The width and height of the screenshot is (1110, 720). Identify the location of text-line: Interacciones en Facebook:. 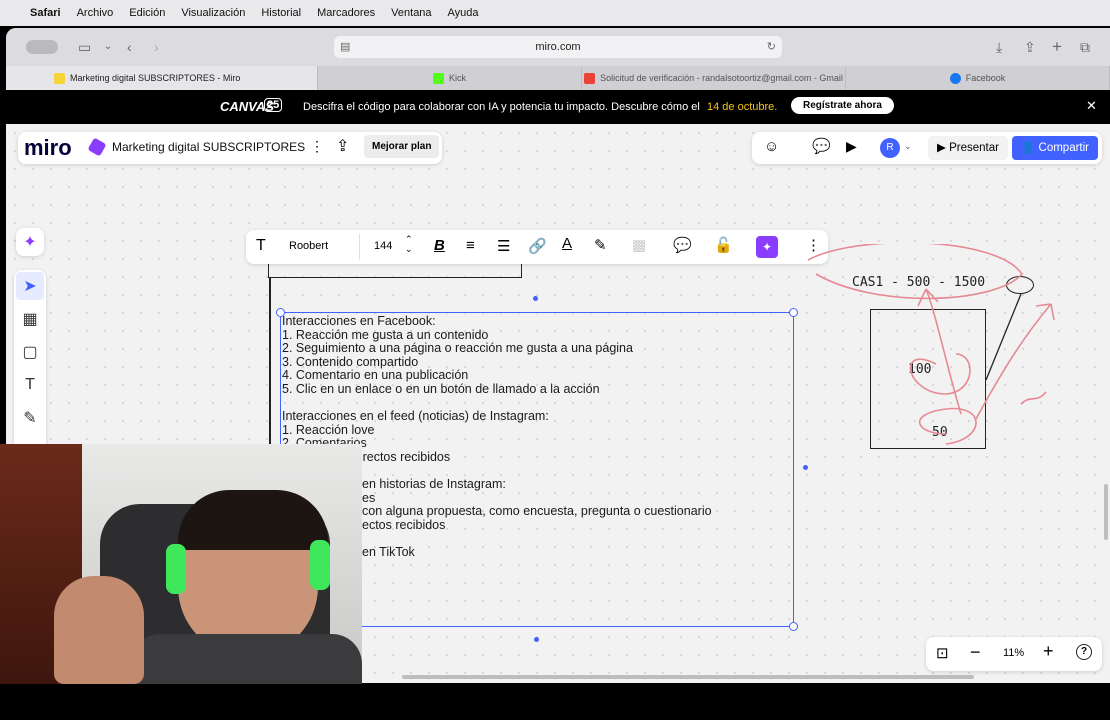
(359, 321).